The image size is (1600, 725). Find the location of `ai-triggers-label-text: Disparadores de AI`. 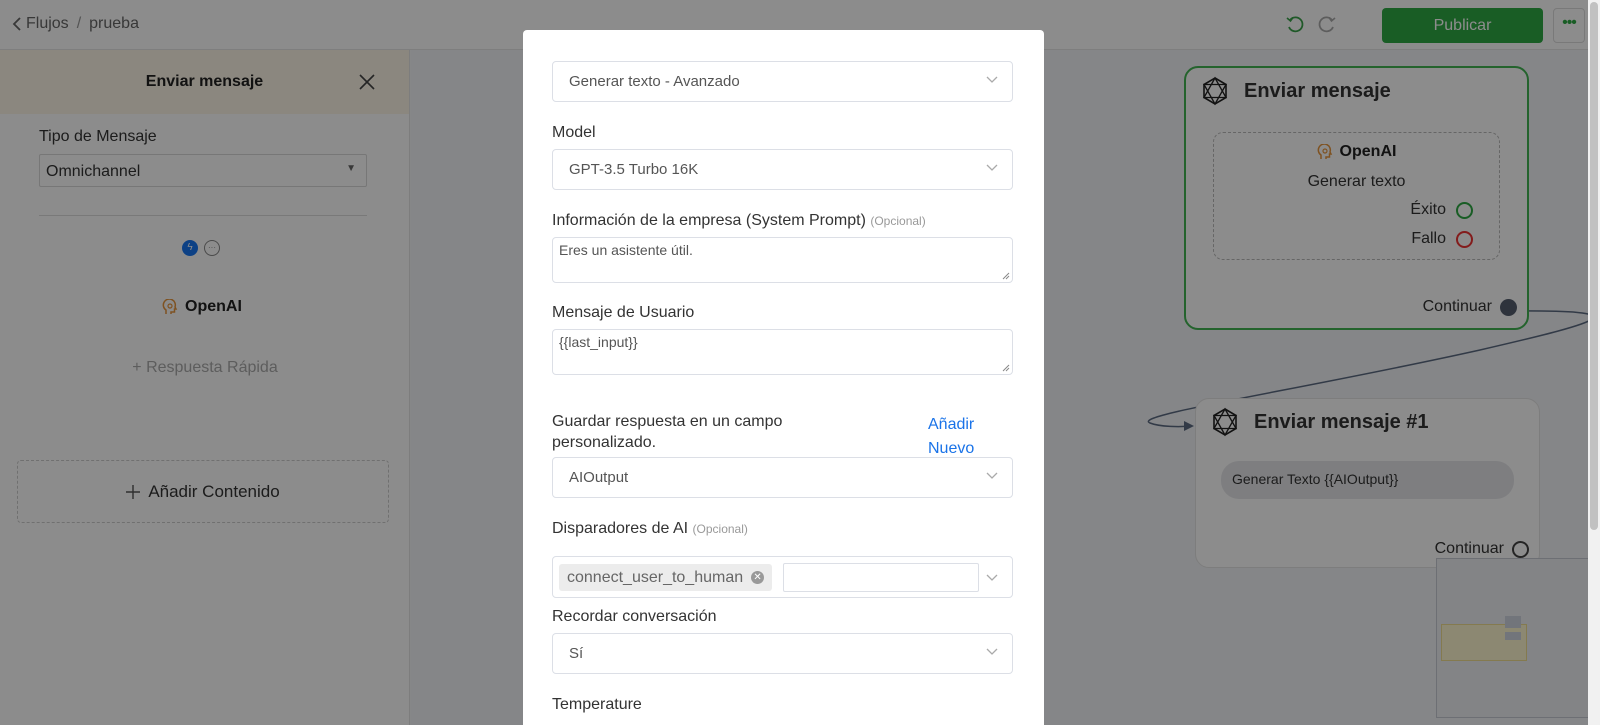

ai-triggers-label-text: Disparadores de AI is located at coordinates (620, 528).